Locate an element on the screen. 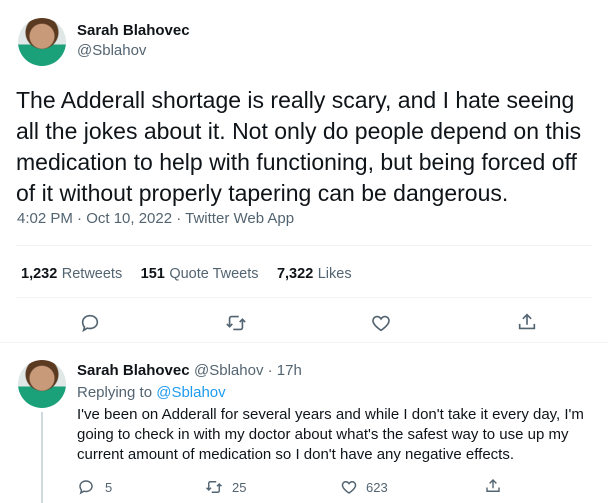 This screenshot has height=503, width=608. replying-to-link: @Sblahov is located at coordinates (190, 392).